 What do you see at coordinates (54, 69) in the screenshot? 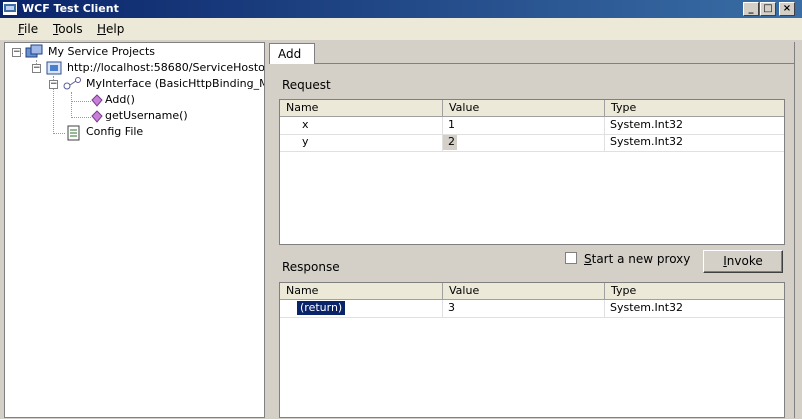
I see `endpoint-icon` at bounding box center [54, 69].